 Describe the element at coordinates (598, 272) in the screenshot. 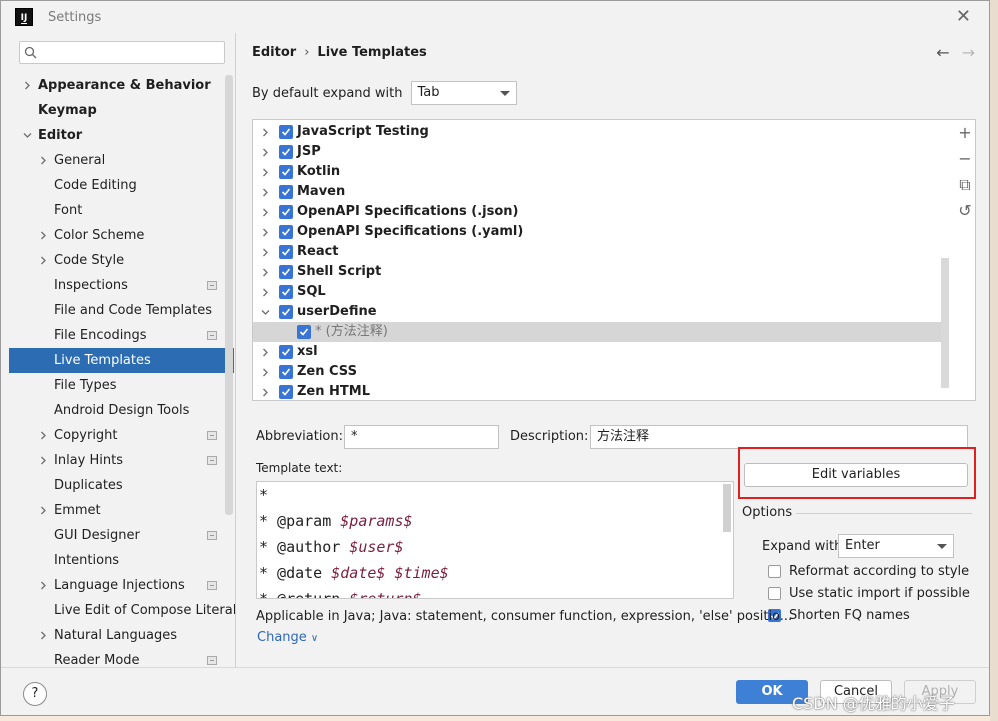

I see `template-group-row: Shell Script` at that location.